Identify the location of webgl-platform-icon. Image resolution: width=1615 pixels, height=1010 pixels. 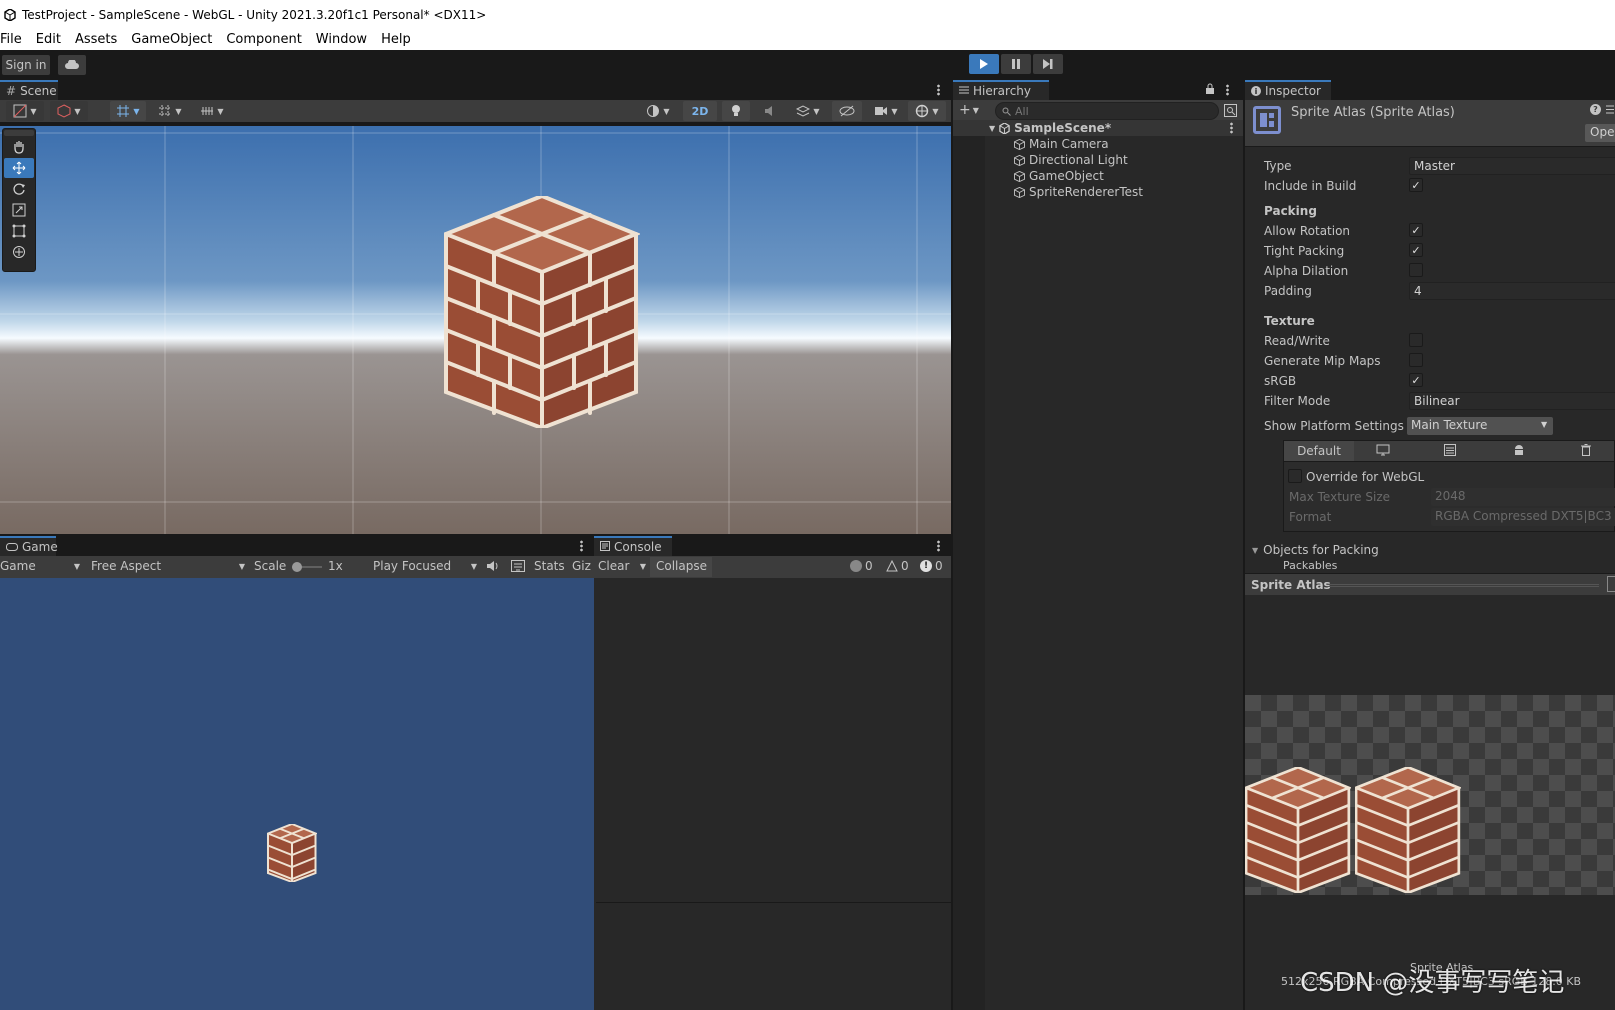
(1450, 451).